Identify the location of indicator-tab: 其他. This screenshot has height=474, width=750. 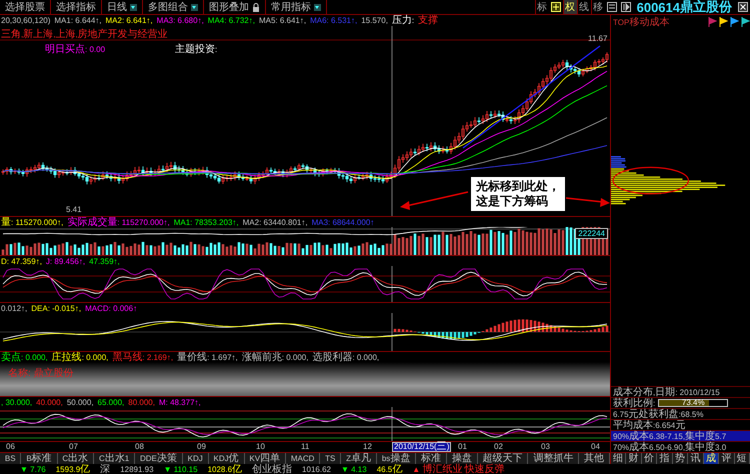
(594, 458).